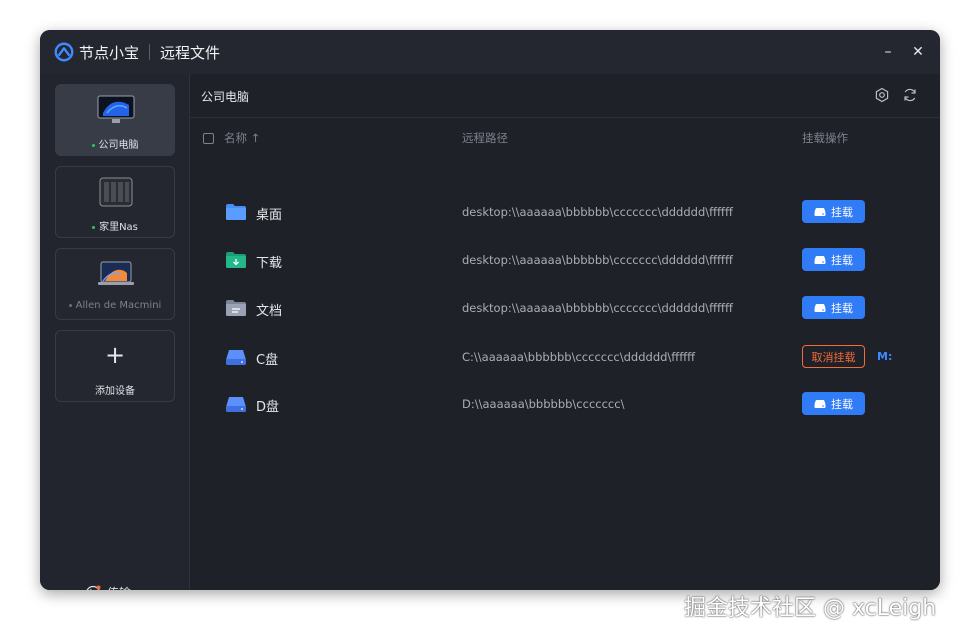 This screenshot has height=640, width=980. I want to click on monitor-icon, so click(116, 109).